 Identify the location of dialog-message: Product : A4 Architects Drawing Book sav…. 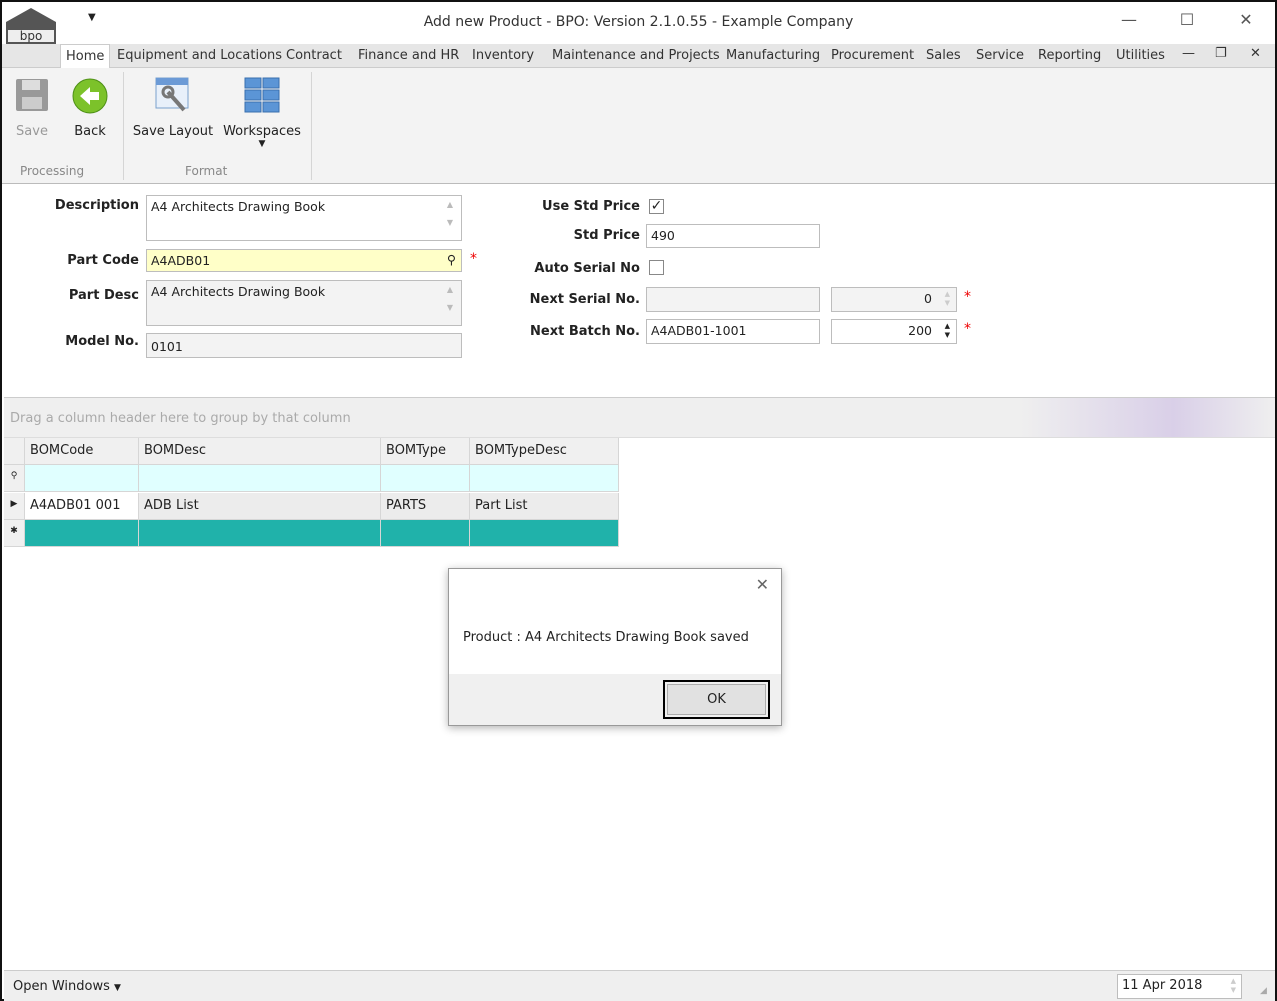
(606, 637).